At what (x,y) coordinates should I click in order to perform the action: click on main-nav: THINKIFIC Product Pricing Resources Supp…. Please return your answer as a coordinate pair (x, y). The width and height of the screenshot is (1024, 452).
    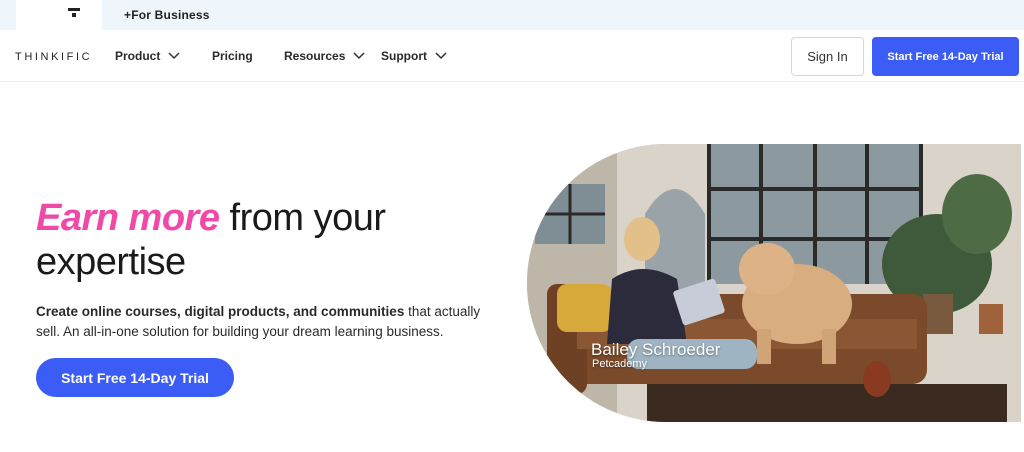
    Looking at the image, I should click on (512, 56).